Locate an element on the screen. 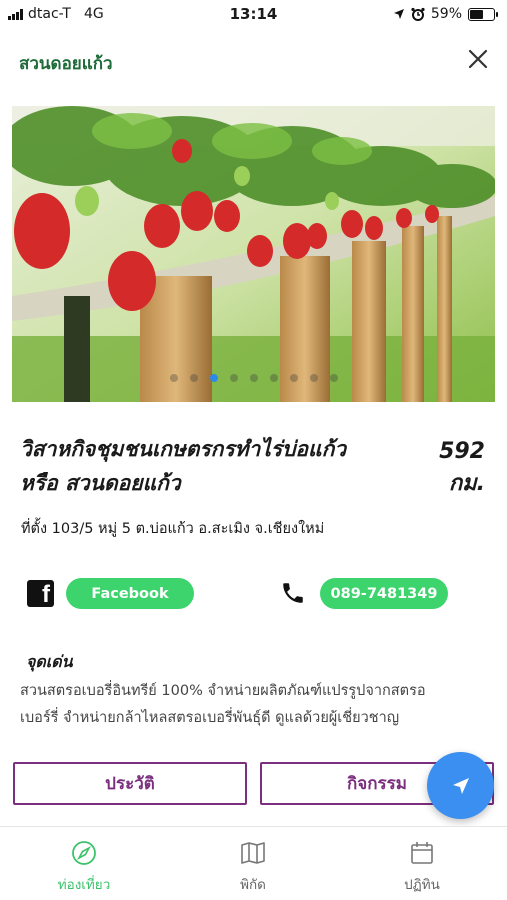 The height and width of the screenshot is (900, 507). alarm-icon is located at coordinates (418, 14).